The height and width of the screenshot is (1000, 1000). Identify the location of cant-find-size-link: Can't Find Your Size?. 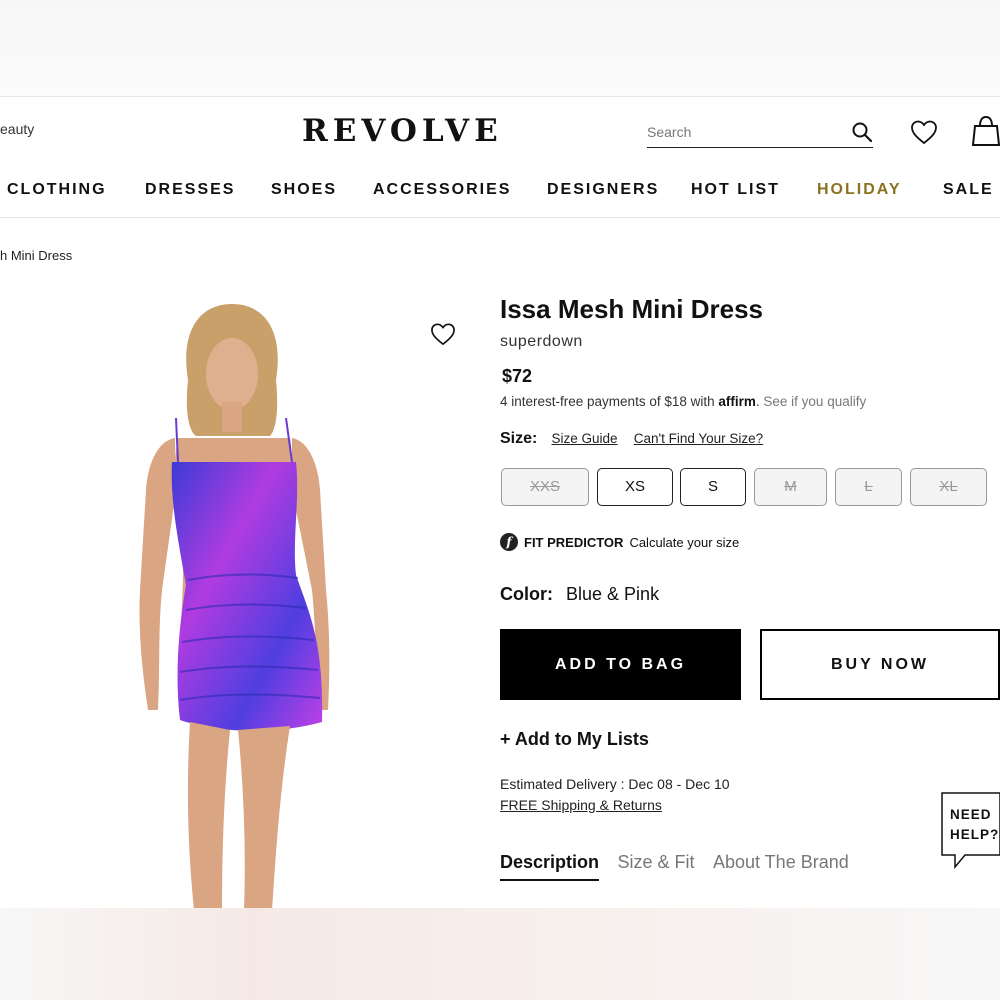
(698, 438).